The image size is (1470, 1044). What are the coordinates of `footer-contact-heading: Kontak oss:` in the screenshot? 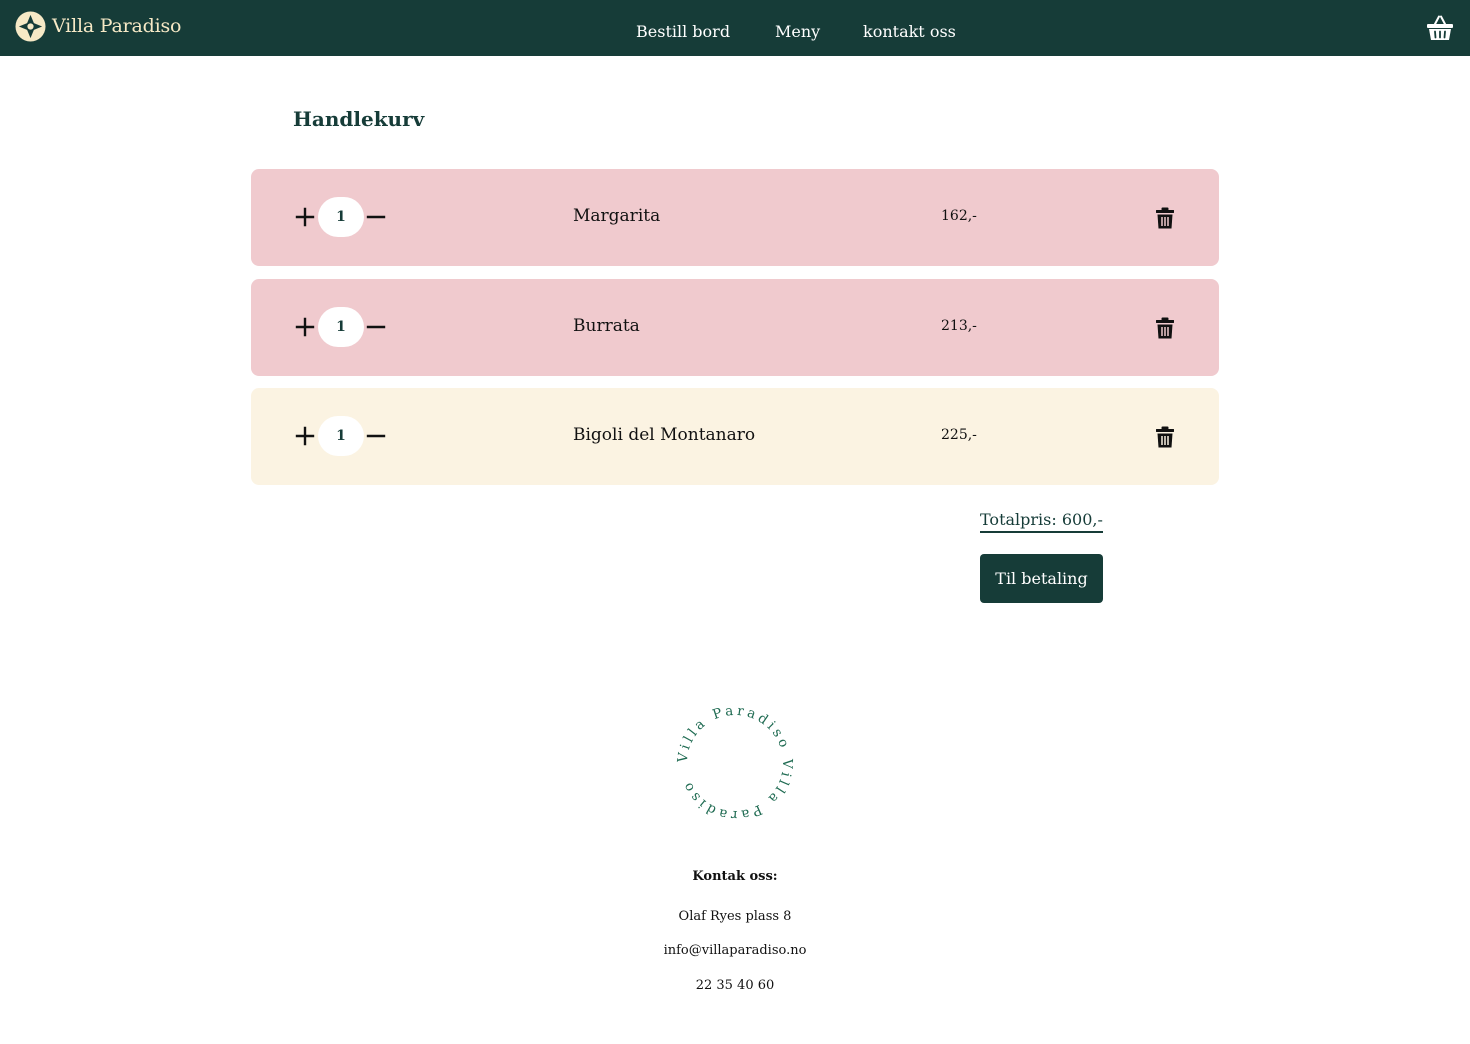 It's located at (735, 876).